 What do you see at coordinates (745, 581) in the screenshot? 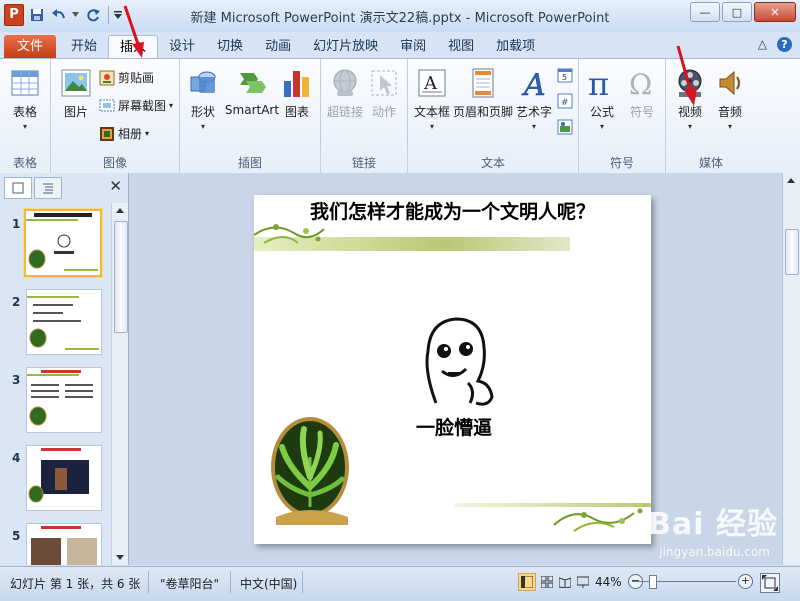
I see `zoom-in-icon: +` at bounding box center [745, 581].